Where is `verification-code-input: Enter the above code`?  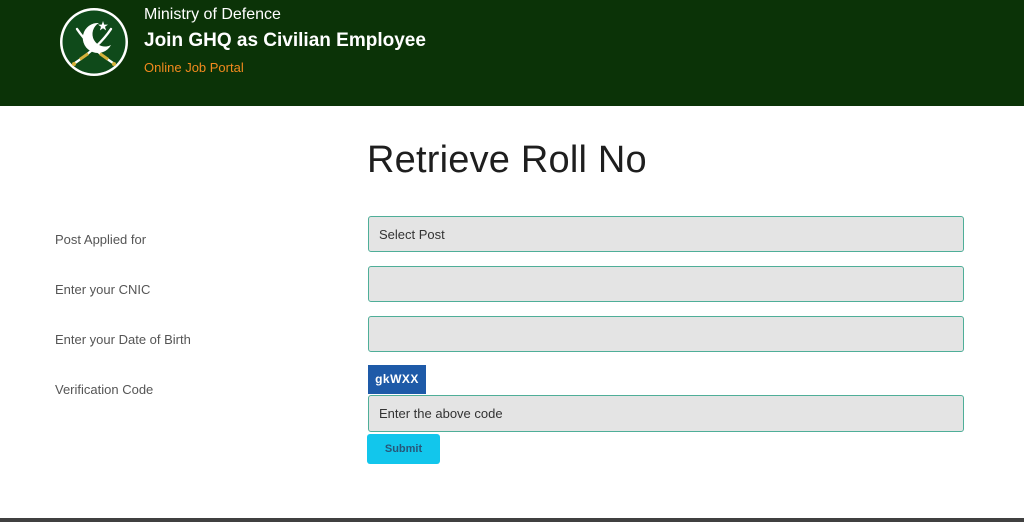 verification-code-input: Enter the above code is located at coordinates (666, 413).